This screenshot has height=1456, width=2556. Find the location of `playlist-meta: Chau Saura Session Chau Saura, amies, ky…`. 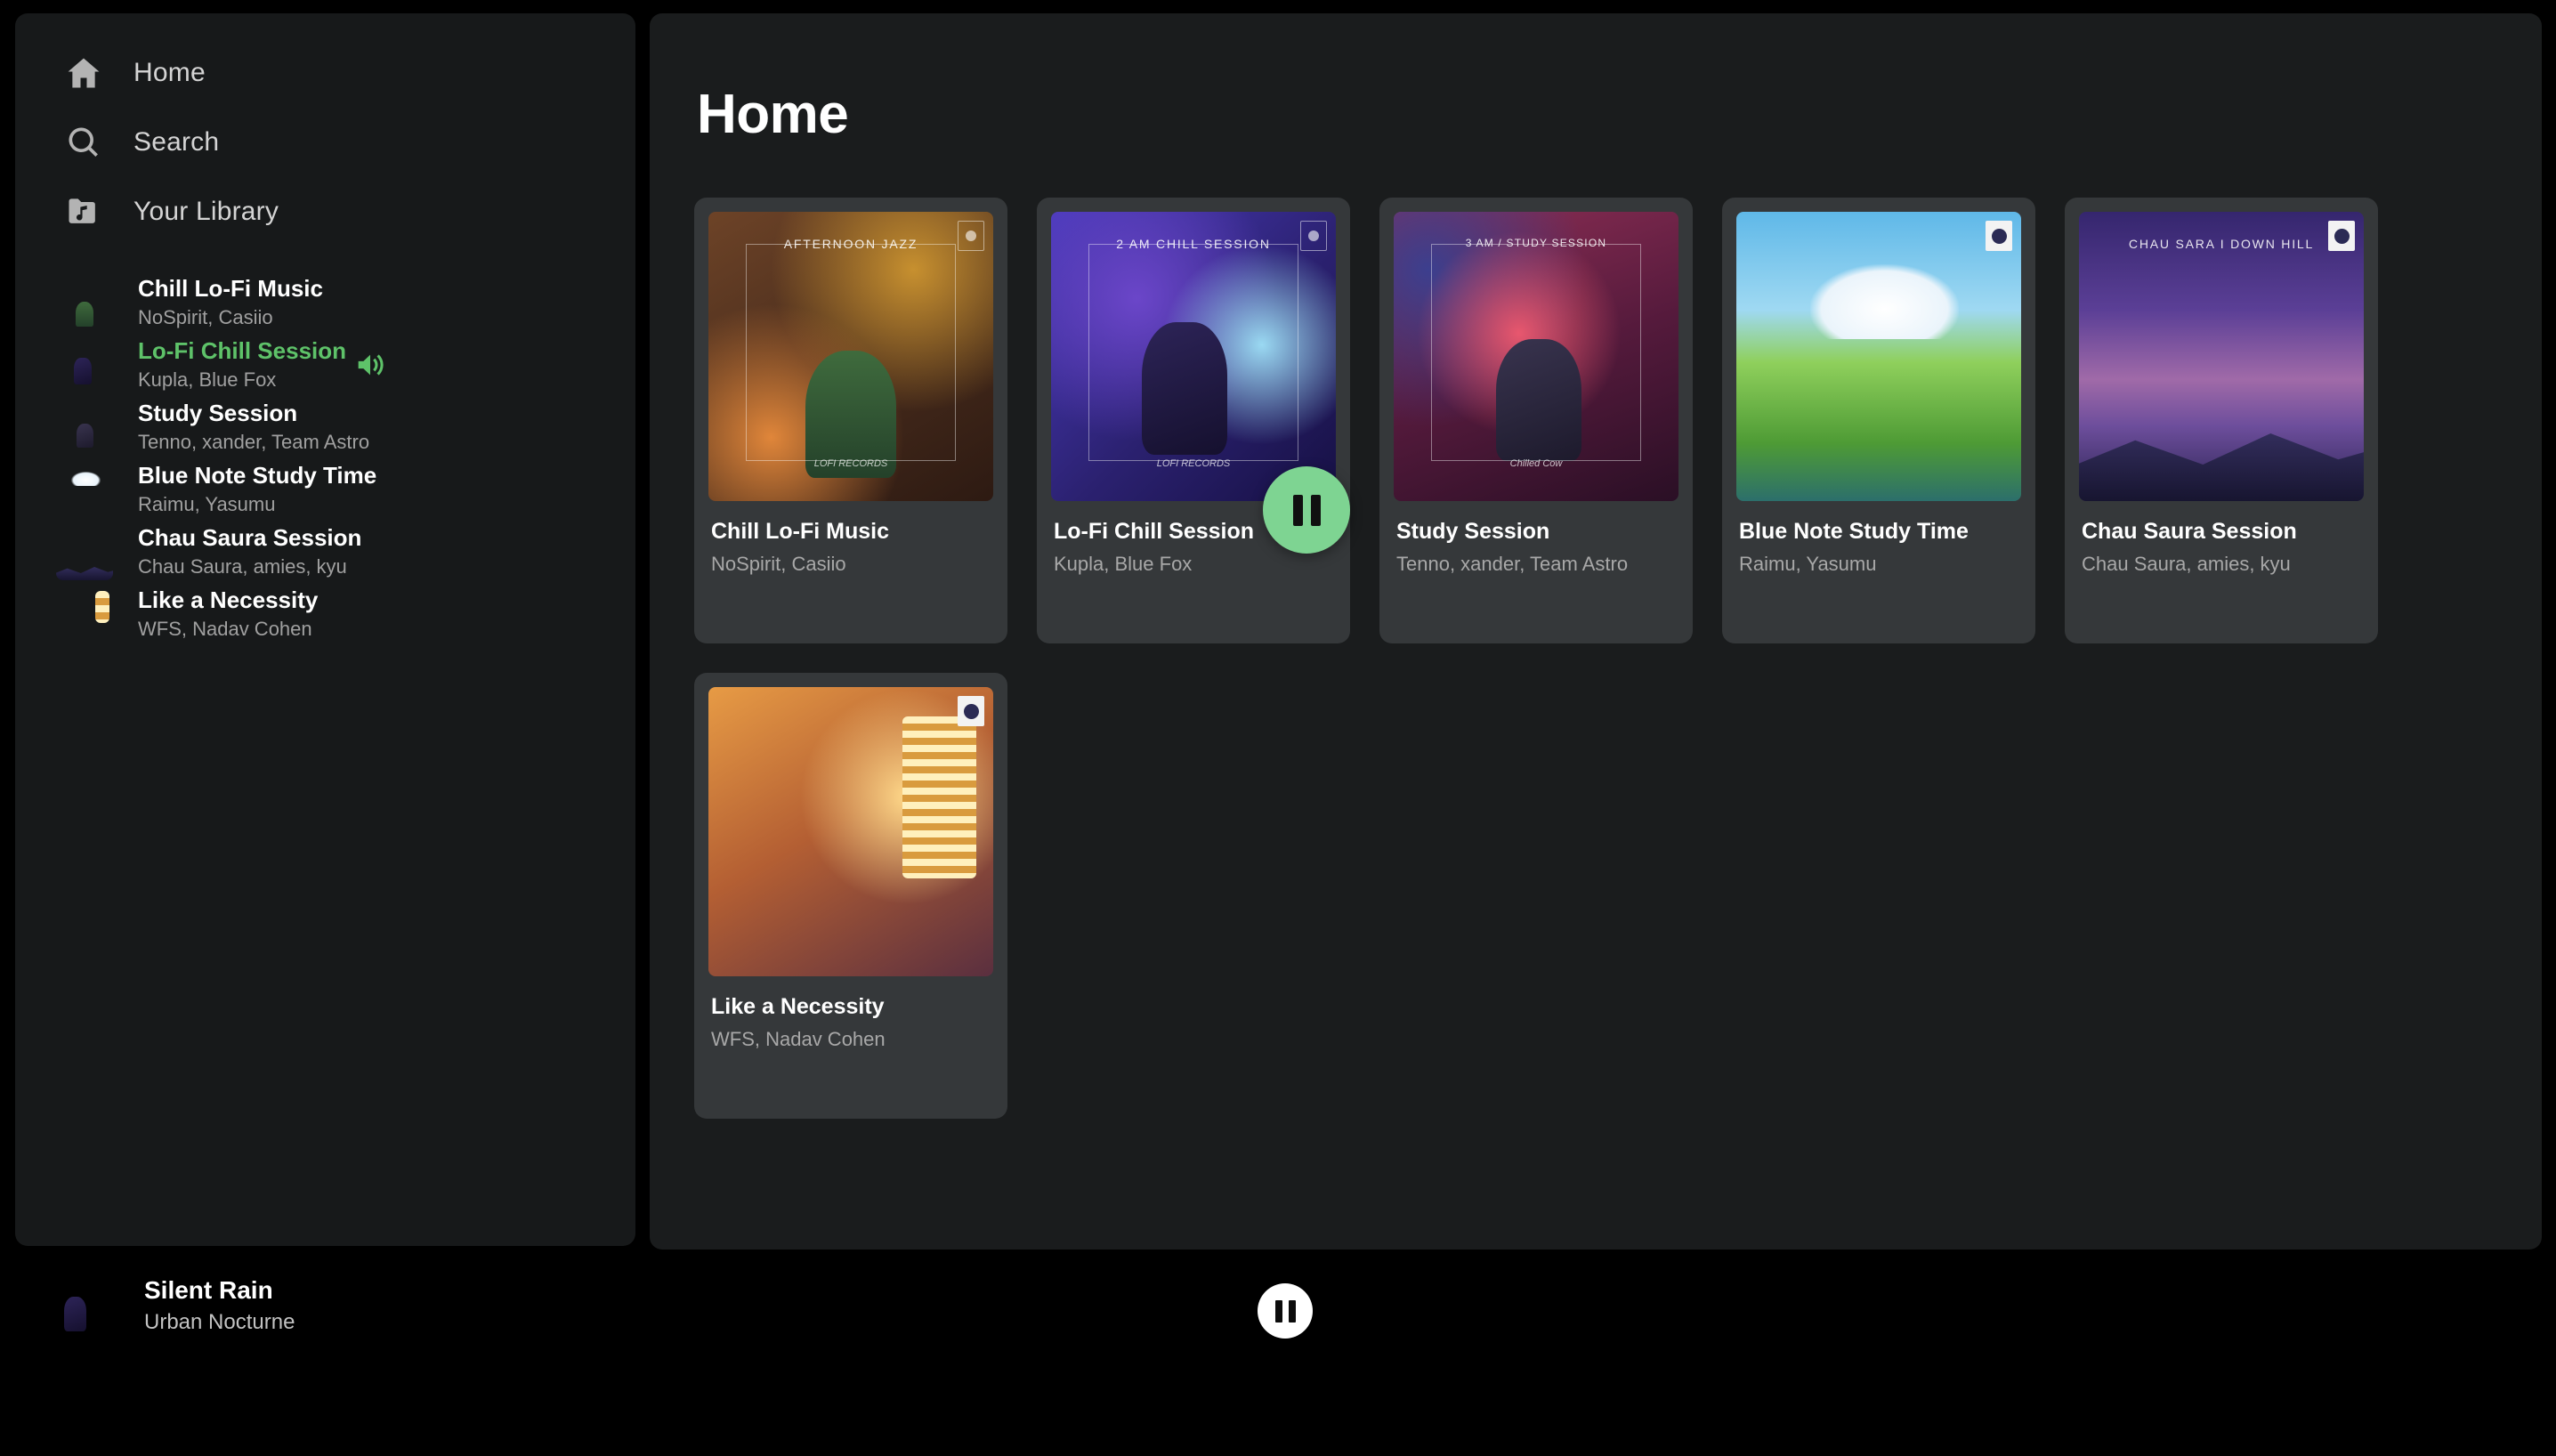

playlist-meta: Chau Saura Session Chau Saura, amies, ky… is located at coordinates (249, 551).